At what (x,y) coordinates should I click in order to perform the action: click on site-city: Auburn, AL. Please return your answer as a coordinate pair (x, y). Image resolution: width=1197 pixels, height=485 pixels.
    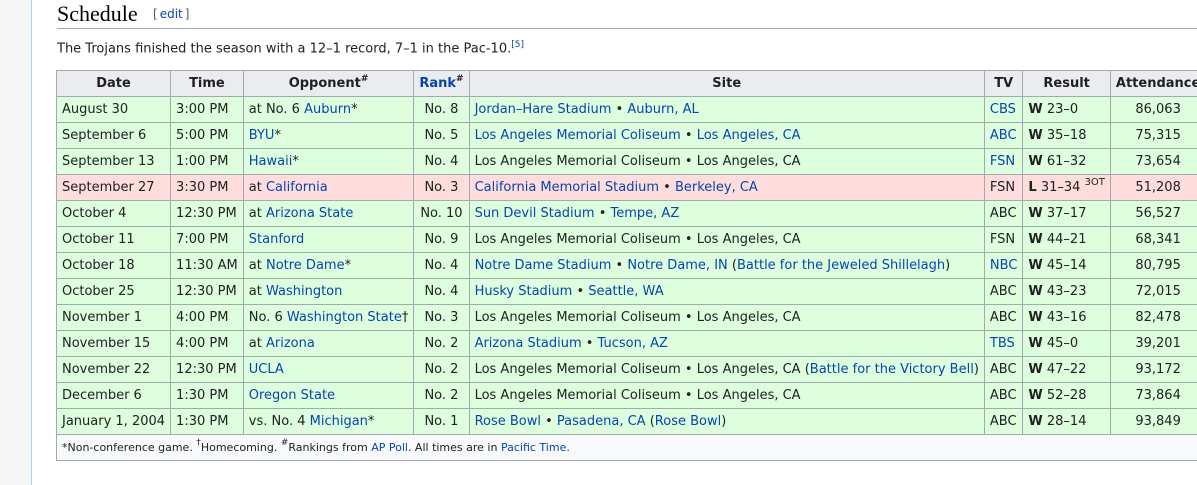
    Looking at the image, I should click on (662, 109).